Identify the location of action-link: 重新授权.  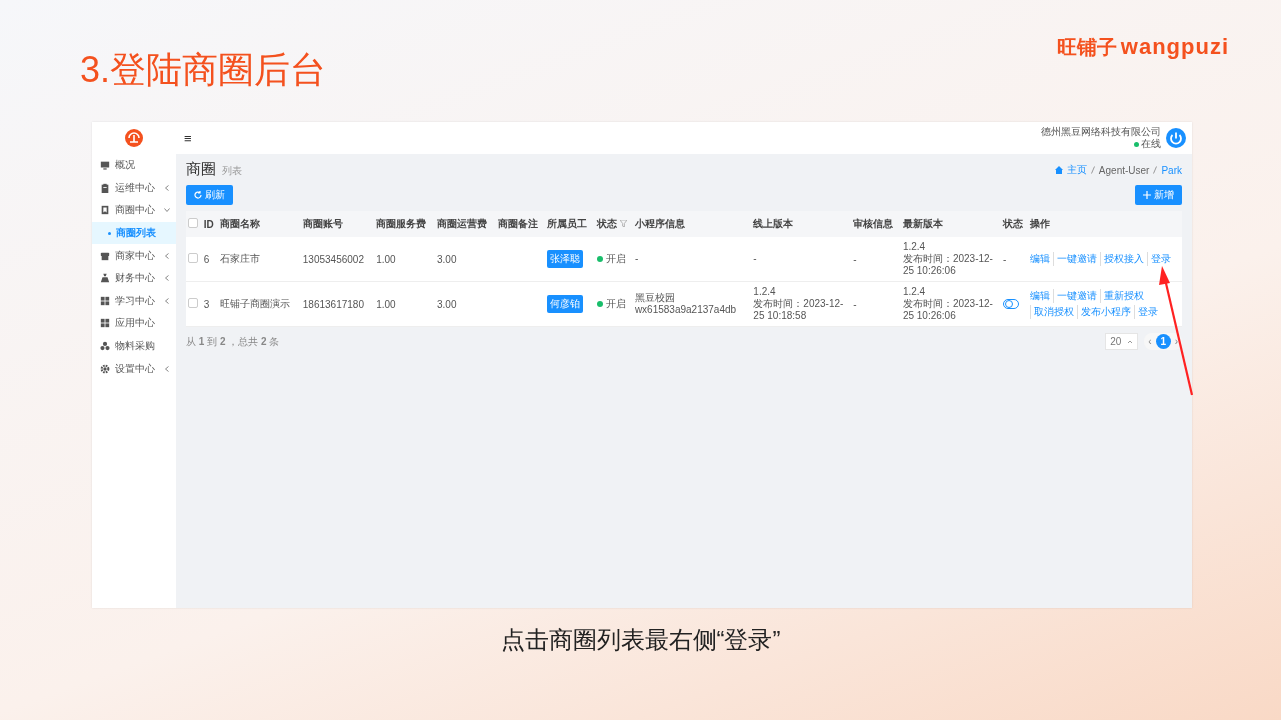
(1123, 296).